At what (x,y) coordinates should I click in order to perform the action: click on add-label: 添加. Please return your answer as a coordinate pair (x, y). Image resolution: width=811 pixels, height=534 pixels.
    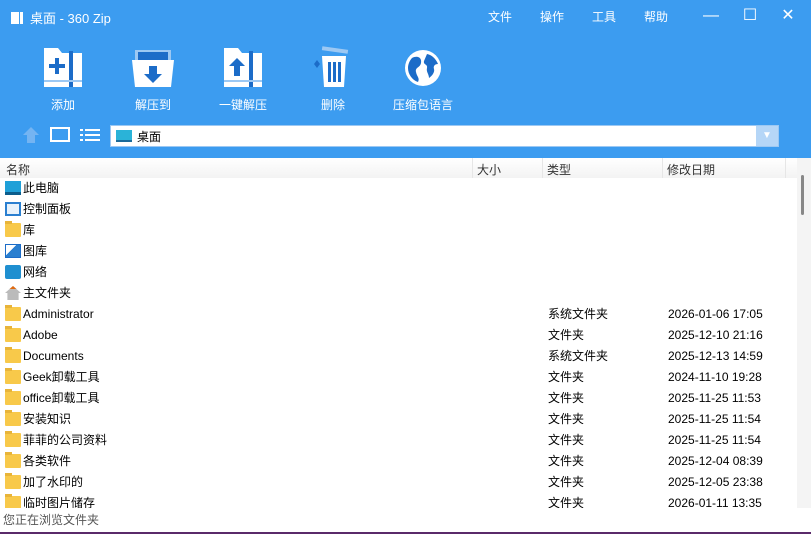
    Looking at the image, I should click on (62, 105).